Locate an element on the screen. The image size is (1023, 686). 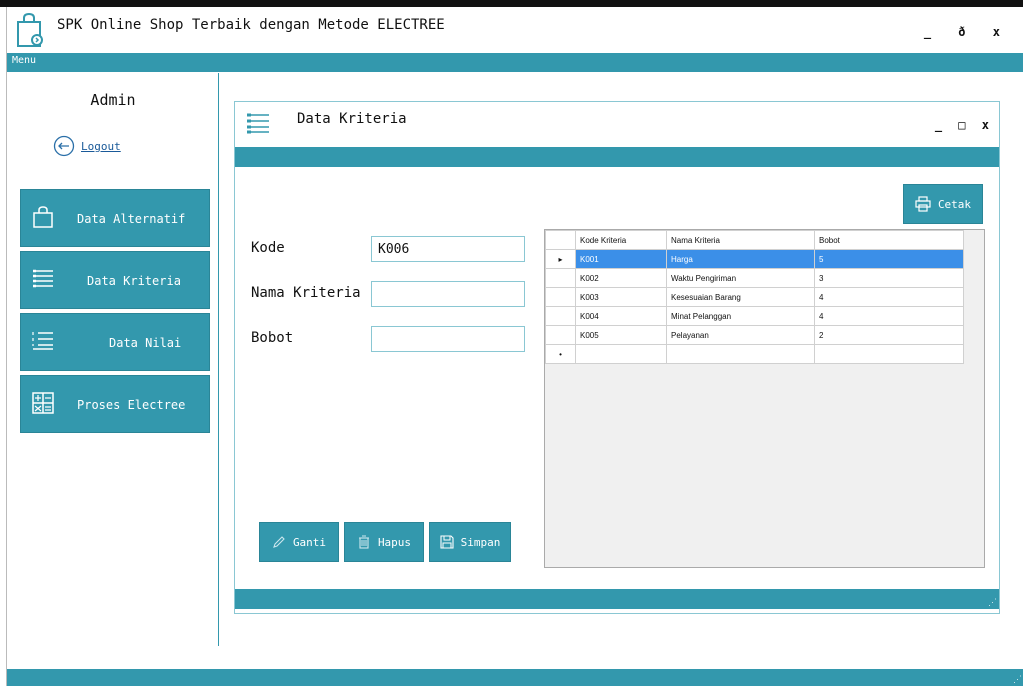
cetak-label: Cetak is located at coordinates (954, 204).